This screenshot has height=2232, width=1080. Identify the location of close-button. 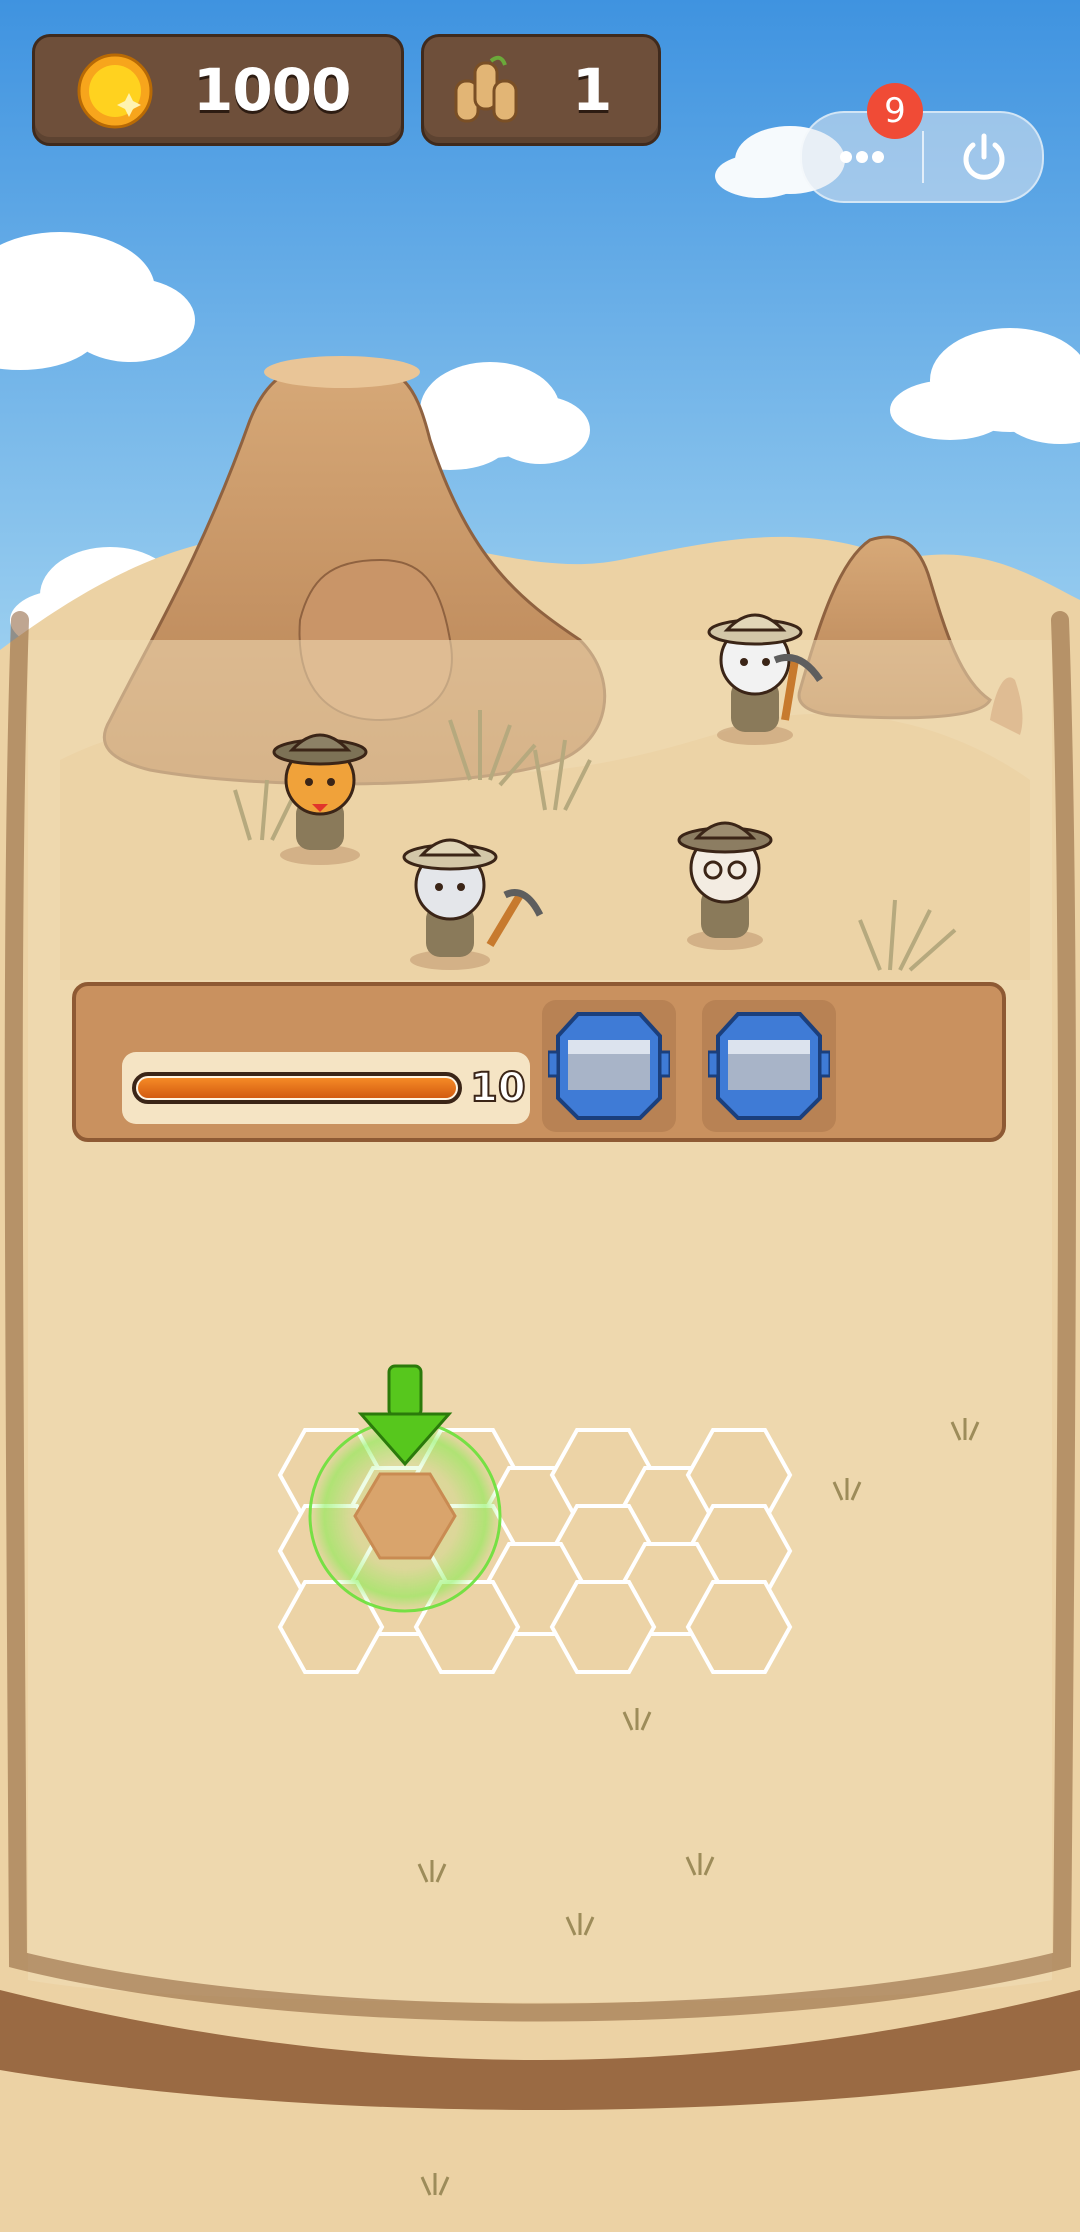
(983, 157).